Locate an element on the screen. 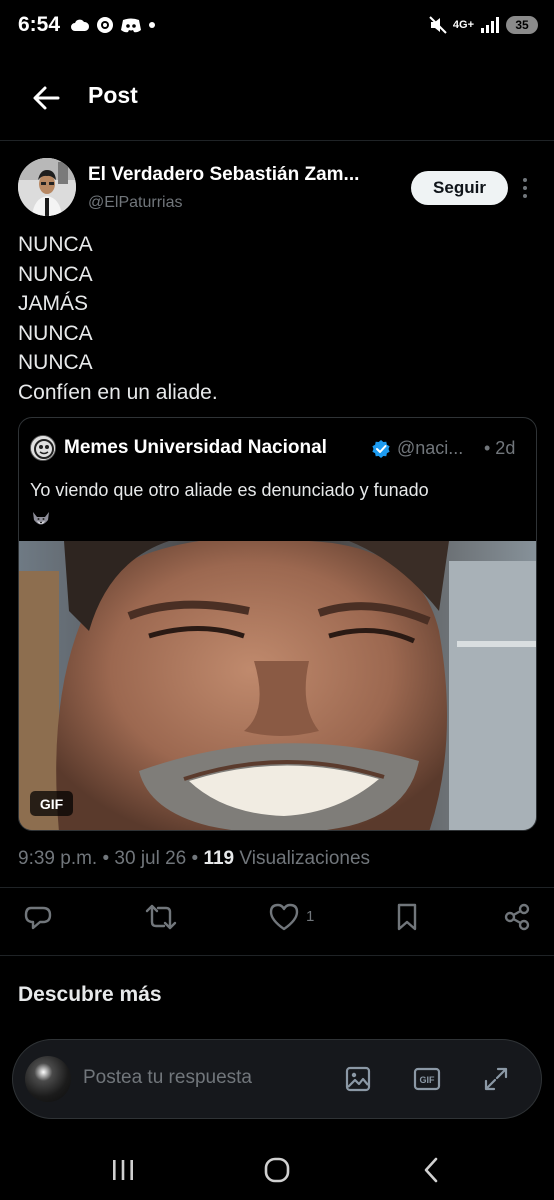 The width and height of the screenshot is (554, 1200). expand-button is located at coordinates (496, 1079).